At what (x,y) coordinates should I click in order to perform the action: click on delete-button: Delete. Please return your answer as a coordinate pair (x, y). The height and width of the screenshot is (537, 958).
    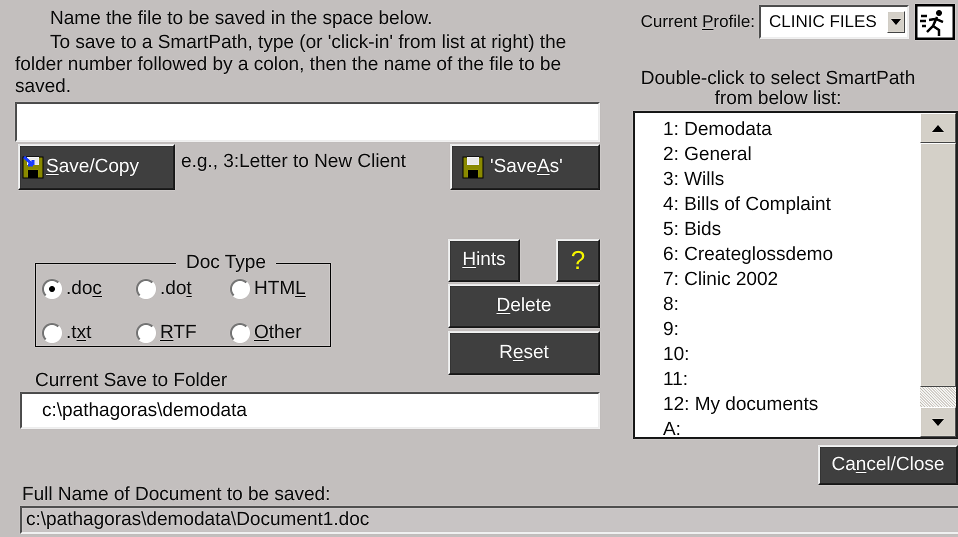
    Looking at the image, I should click on (524, 306).